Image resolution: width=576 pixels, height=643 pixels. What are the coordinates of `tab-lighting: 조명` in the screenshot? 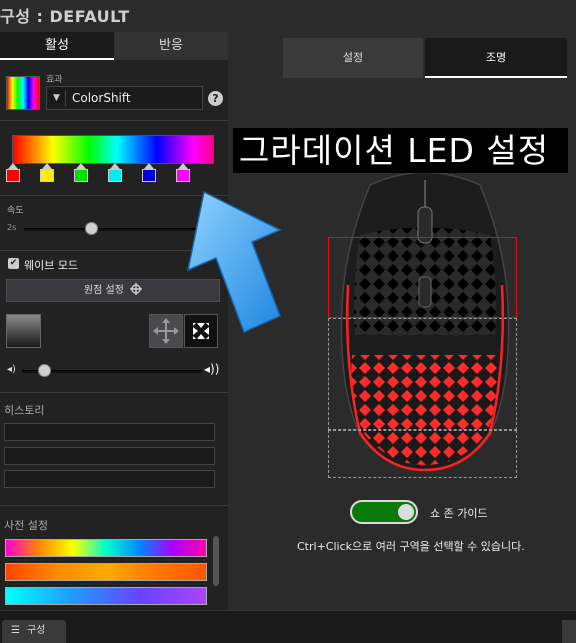 It's located at (496, 58).